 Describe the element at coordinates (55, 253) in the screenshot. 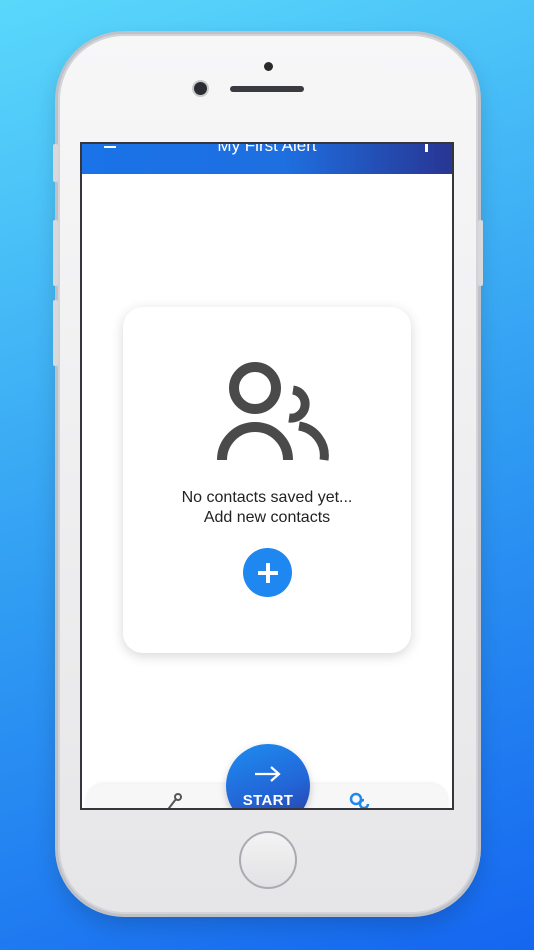

I see `phone-volume-up` at that location.